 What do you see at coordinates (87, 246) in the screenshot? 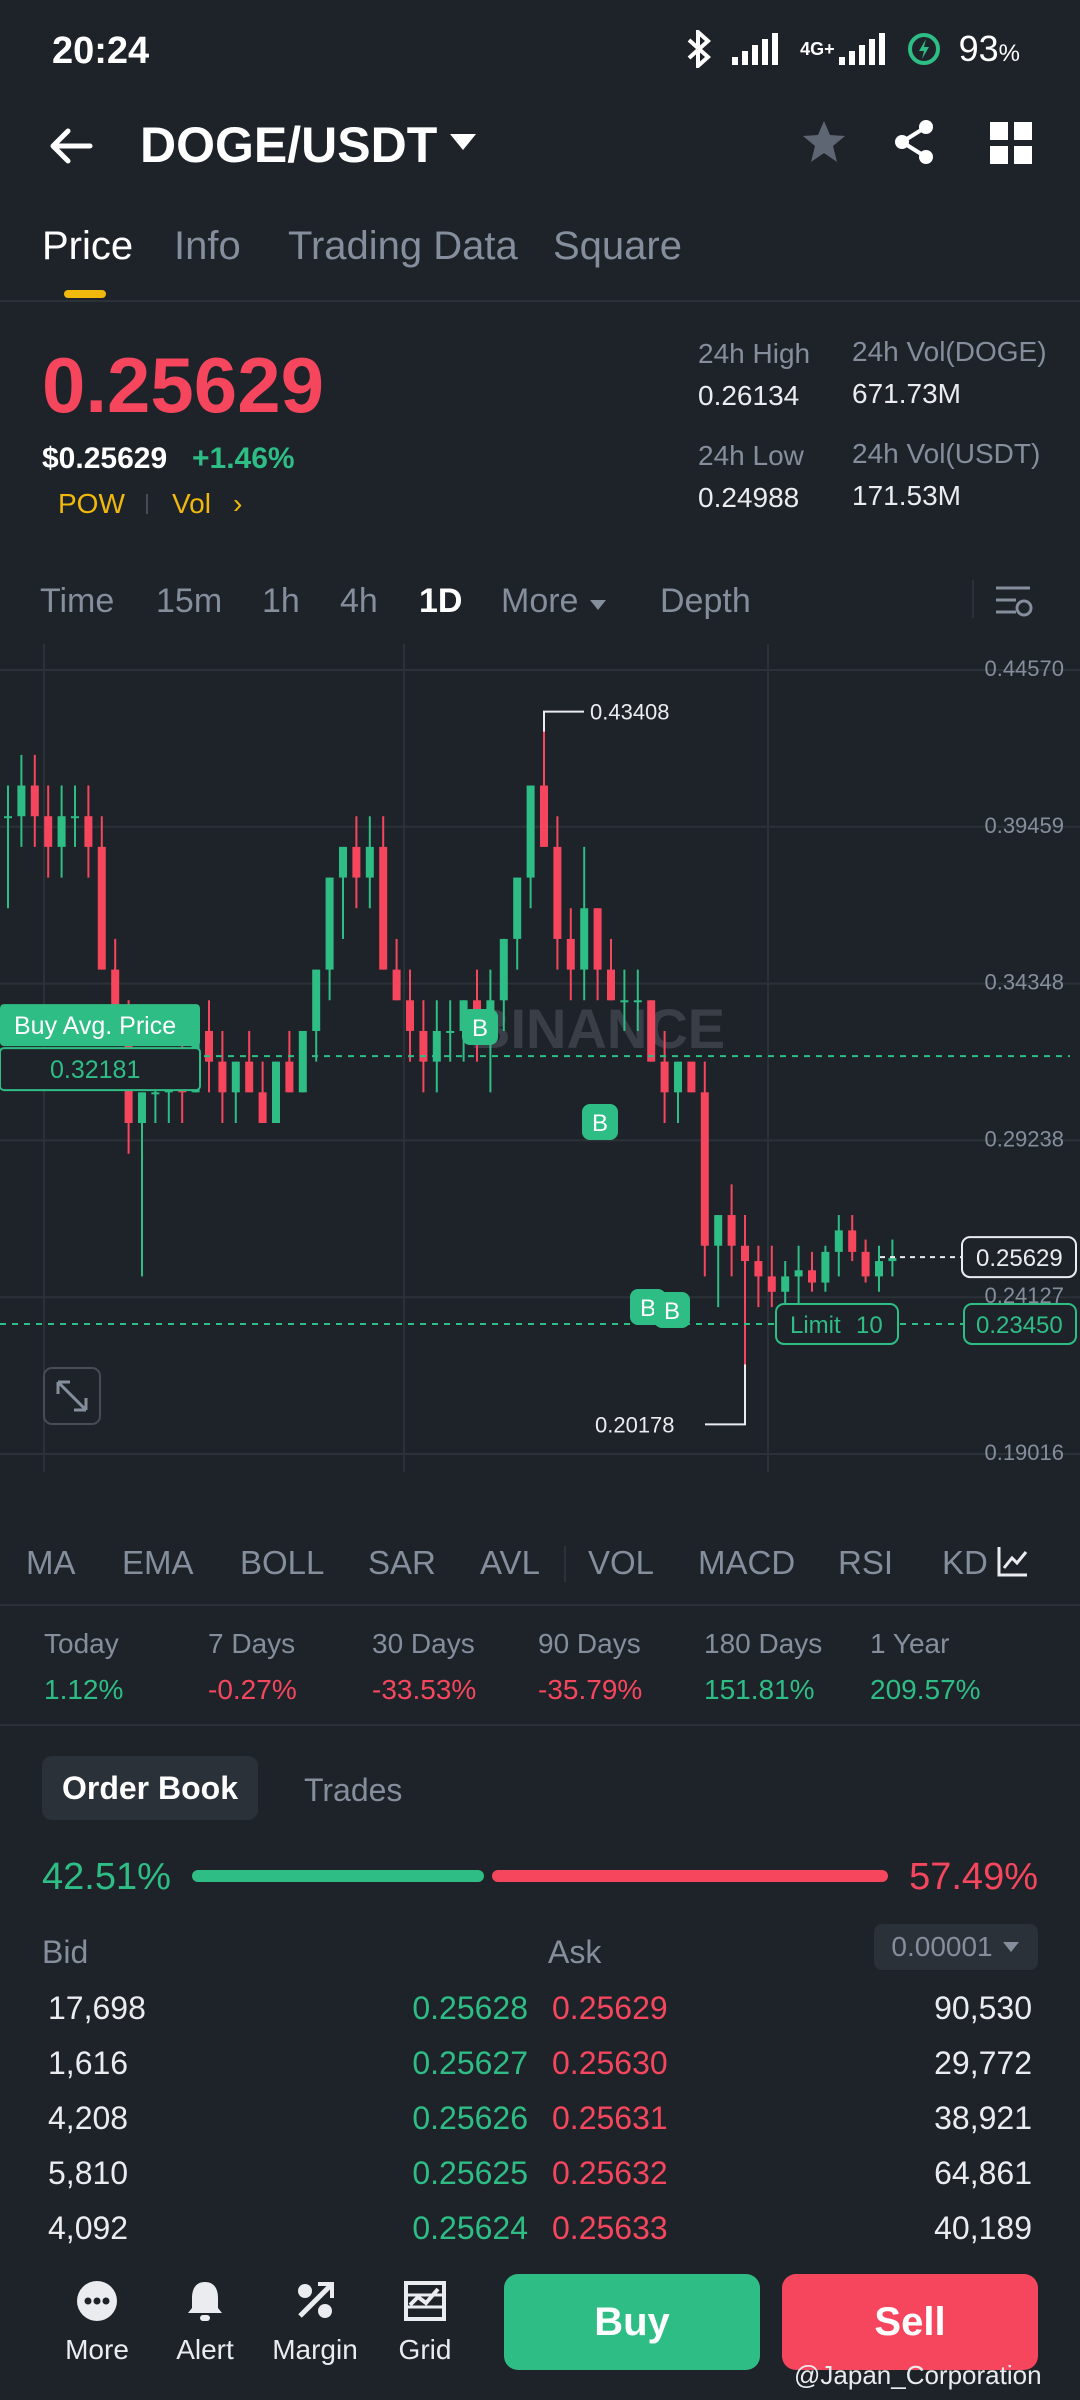
I see `tab-price: Price` at bounding box center [87, 246].